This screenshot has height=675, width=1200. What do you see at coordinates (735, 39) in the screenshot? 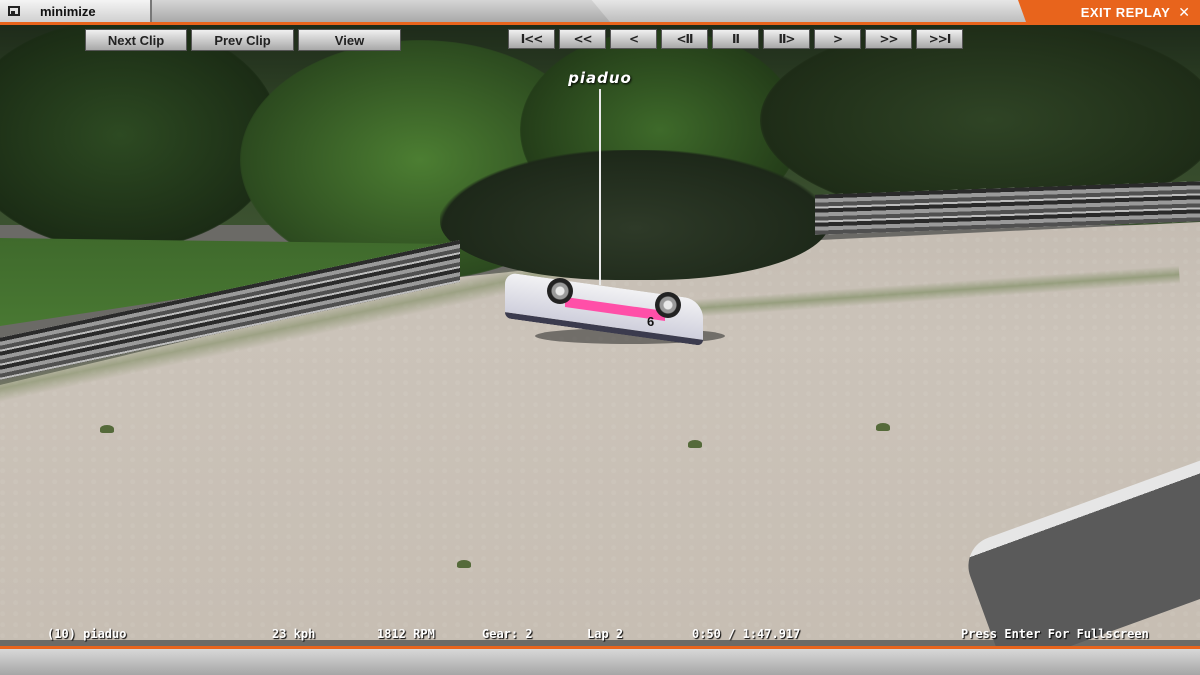
I see `pause-button: II` at bounding box center [735, 39].